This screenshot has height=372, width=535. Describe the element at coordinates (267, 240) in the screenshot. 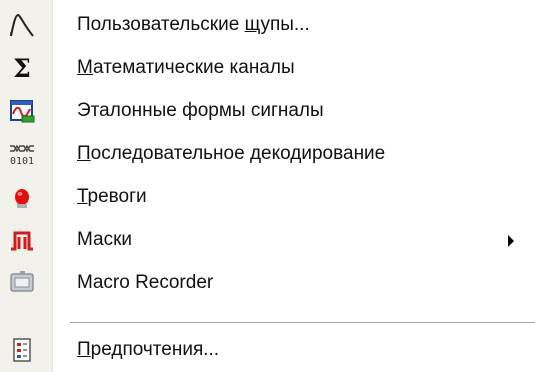

I see `menu-item-masks: Маски` at that location.